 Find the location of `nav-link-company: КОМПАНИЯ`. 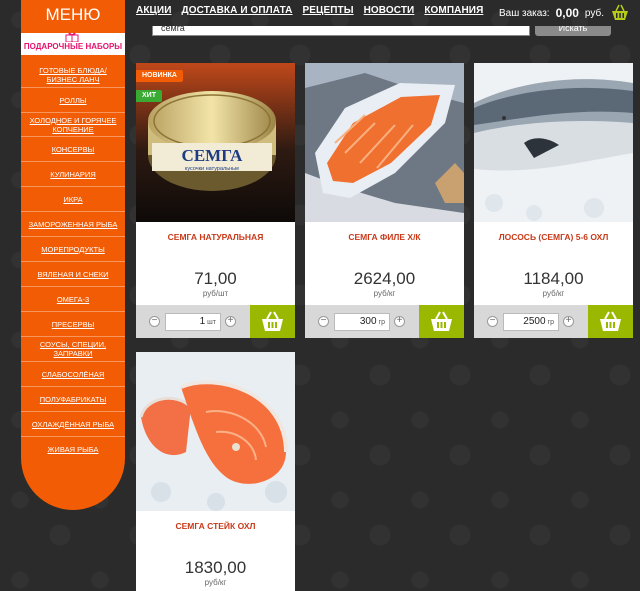

nav-link-company: КОМПАНИЯ is located at coordinates (453, 13).